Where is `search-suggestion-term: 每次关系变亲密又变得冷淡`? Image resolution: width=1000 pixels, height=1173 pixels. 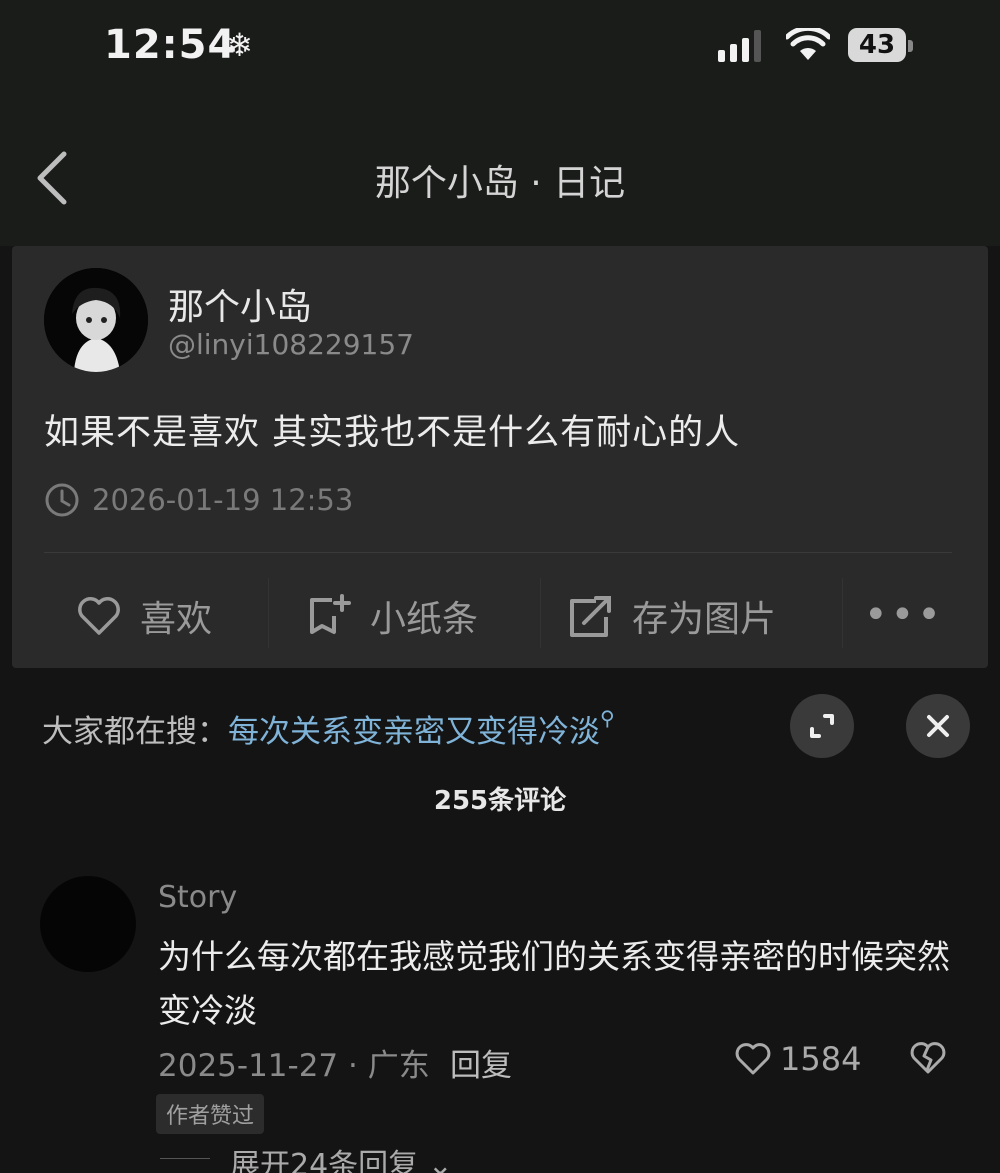 search-suggestion-term: 每次关系变亲密又变得冷淡 is located at coordinates (414, 732).